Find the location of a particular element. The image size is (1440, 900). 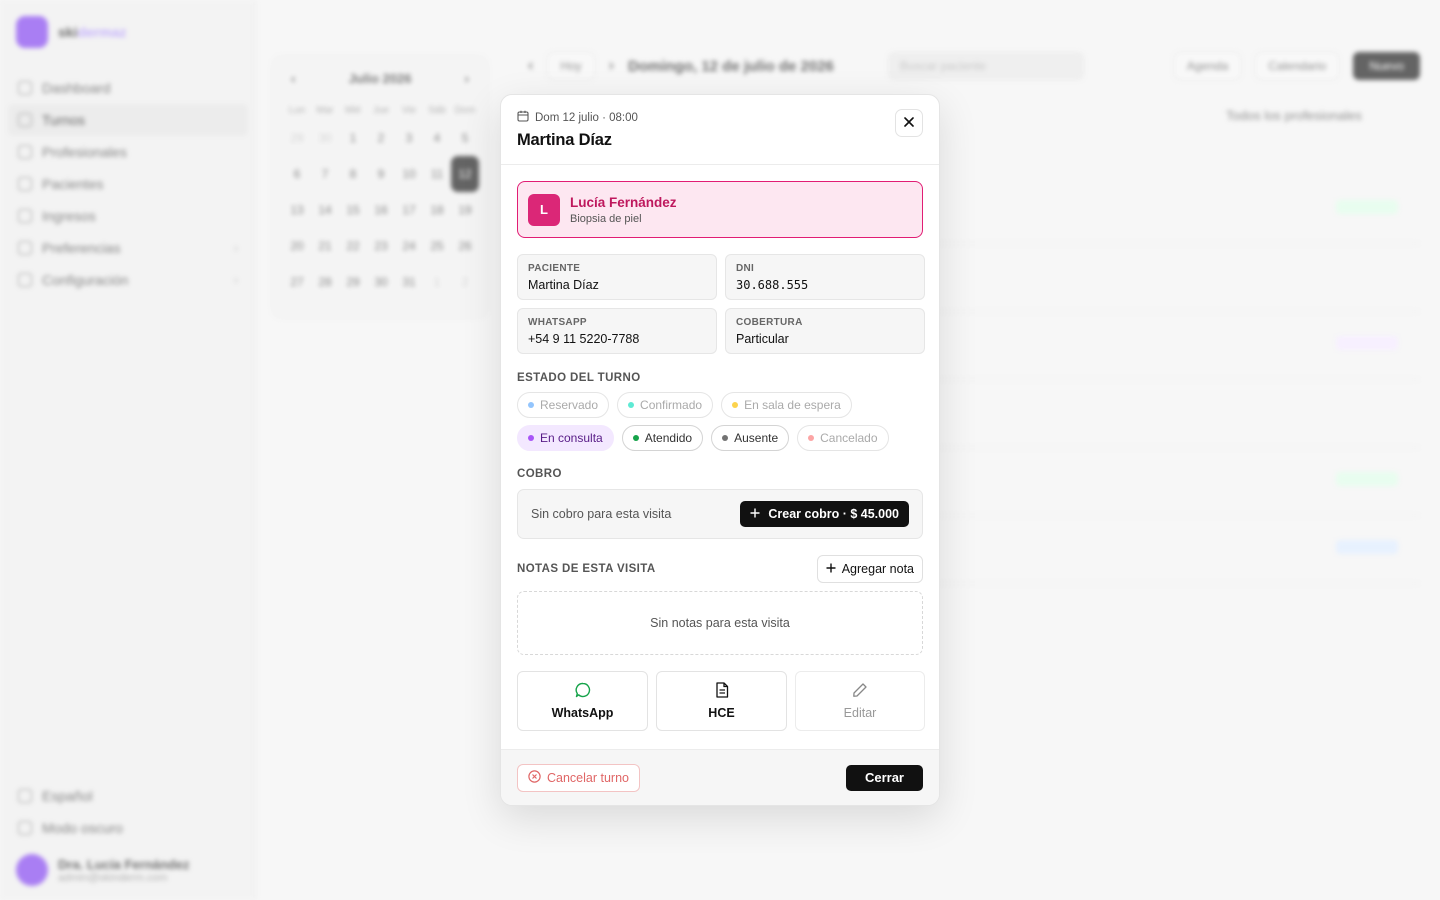

cancel-circle-icon is located at coordinates (534, 777).